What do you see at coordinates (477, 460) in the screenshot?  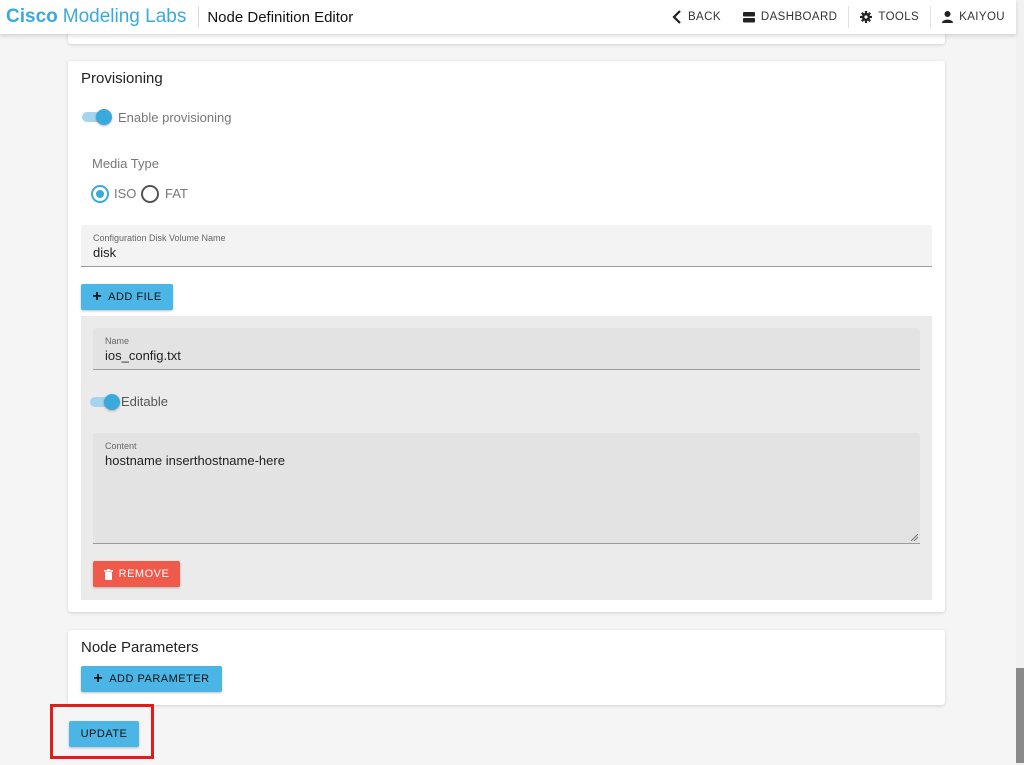 I see `file-content-textarea: hostname inserthostname-here` at bounding box center [477, 460].